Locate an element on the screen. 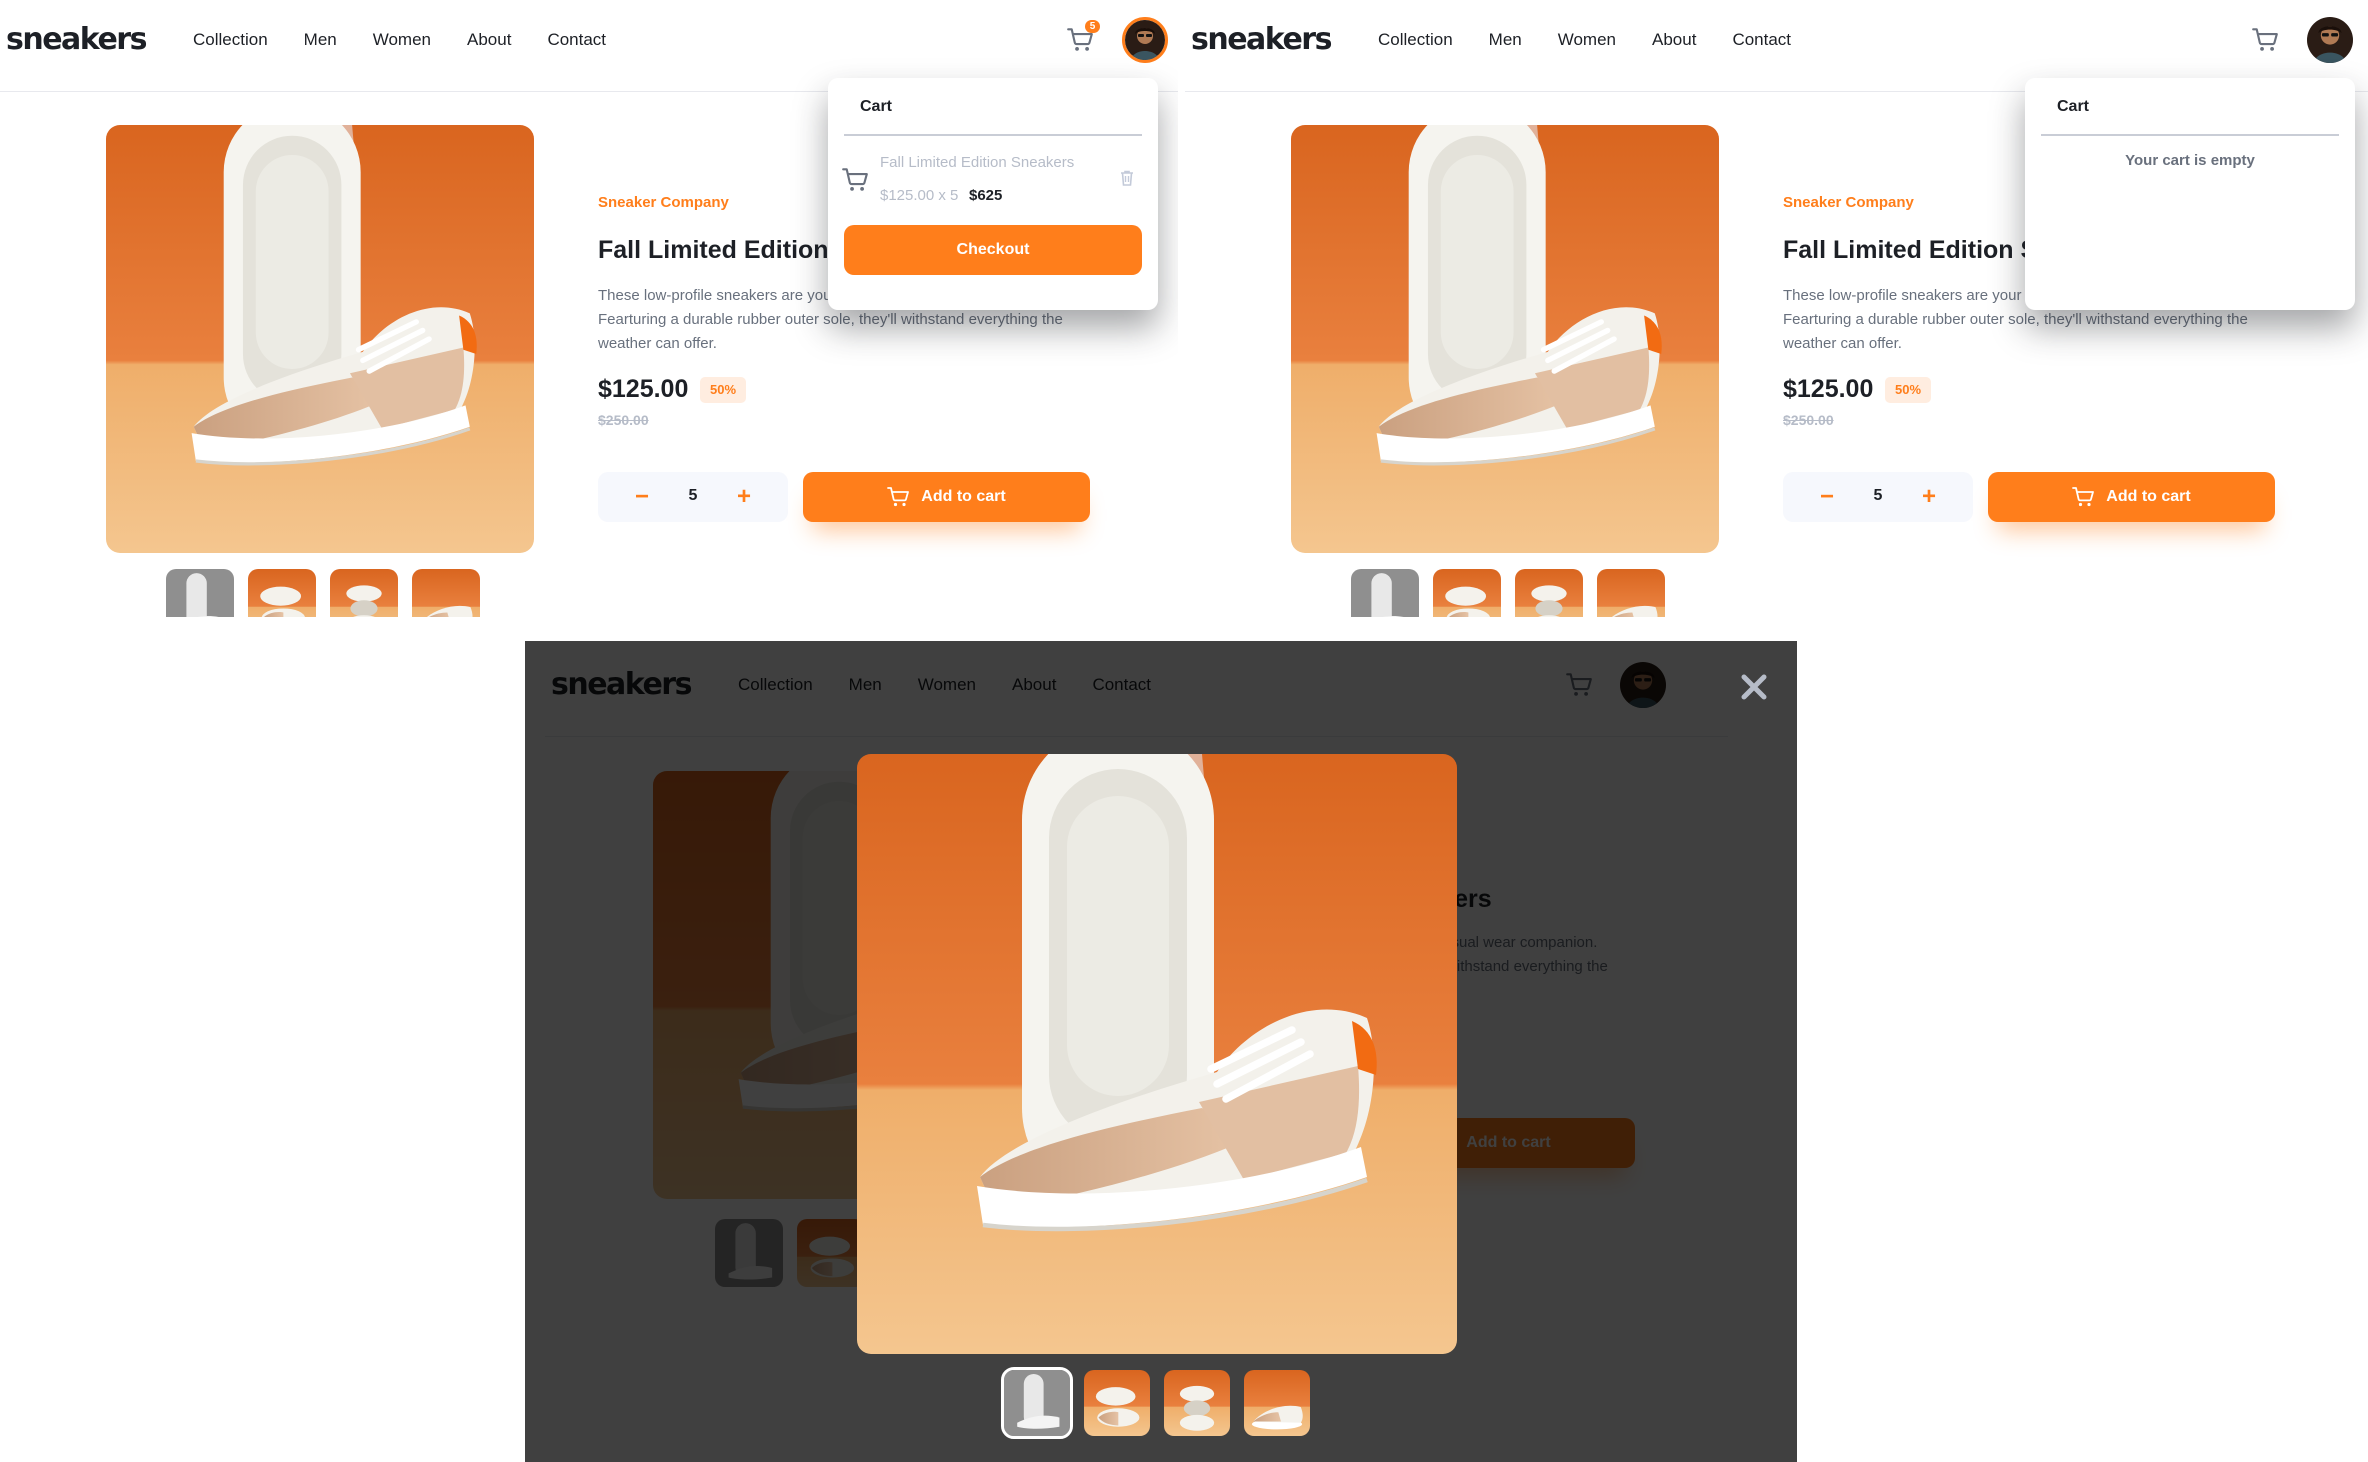 The height and width of the screenshot is (1462, 2368). checkout-button: Checkout is located at coordinates (993, 250).